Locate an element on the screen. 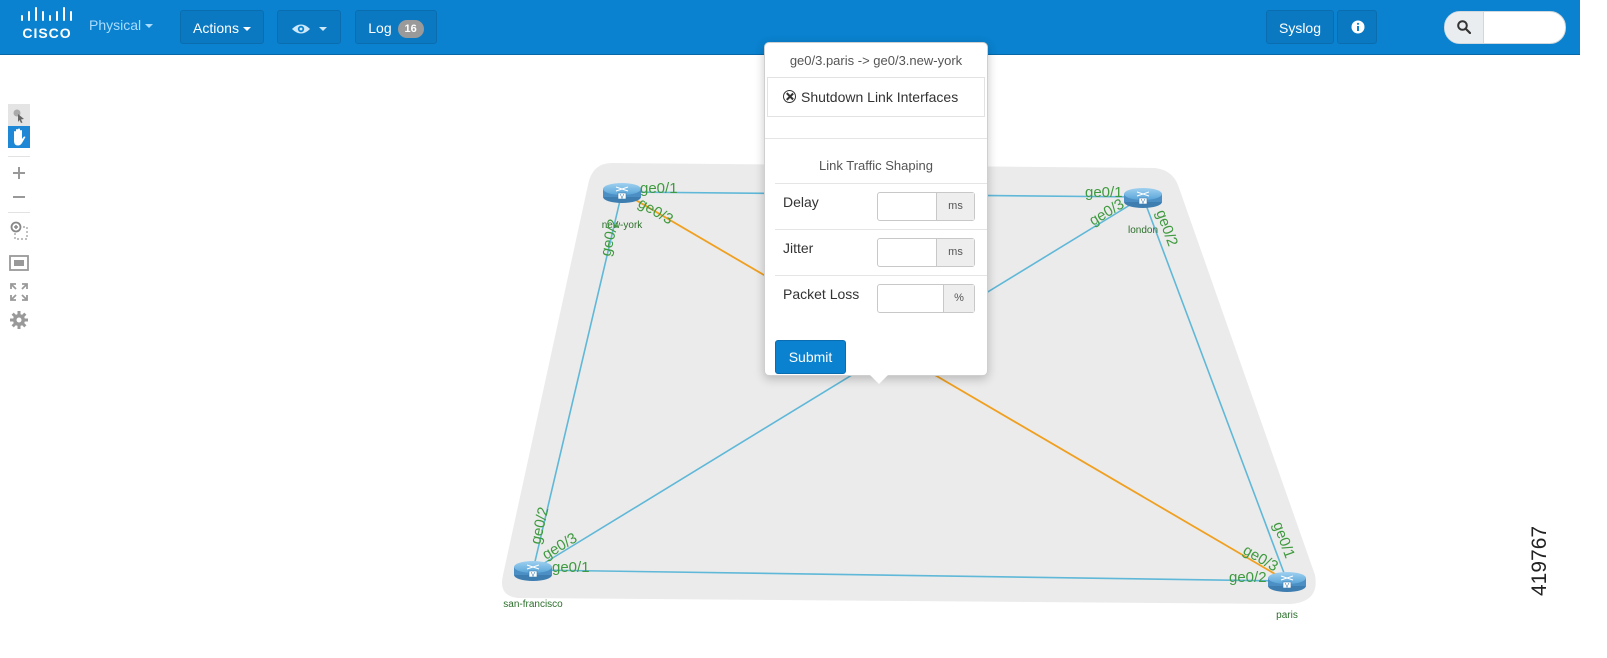  jitter-unit: ms is located at coordinates (955, 252).